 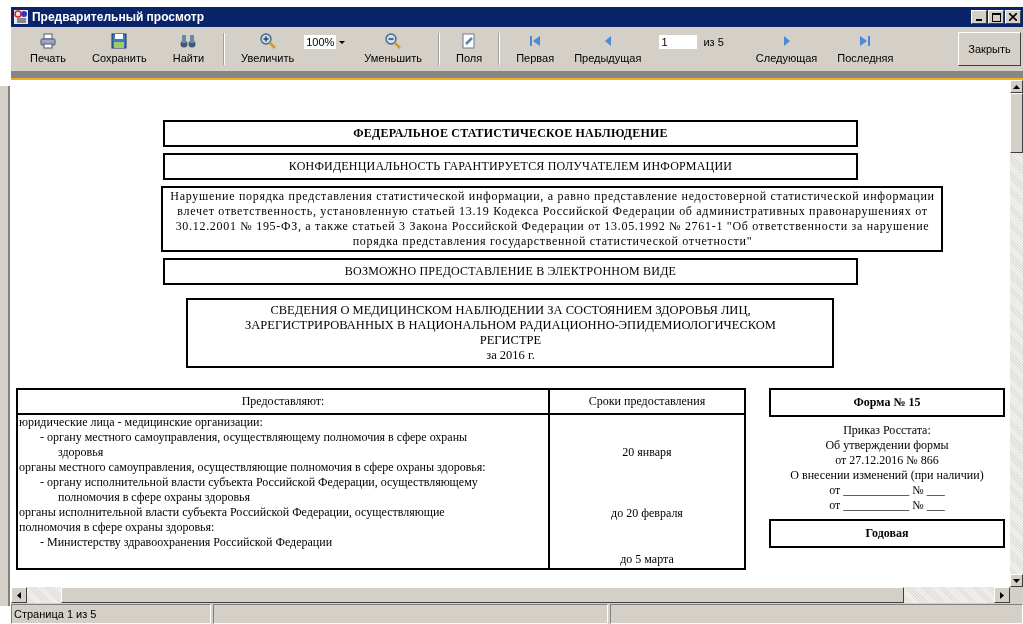 What do you see at coordinates (1016, 86) in the screenshot?
I see `scroll-up-icon` at bounding box center [1016, 86].